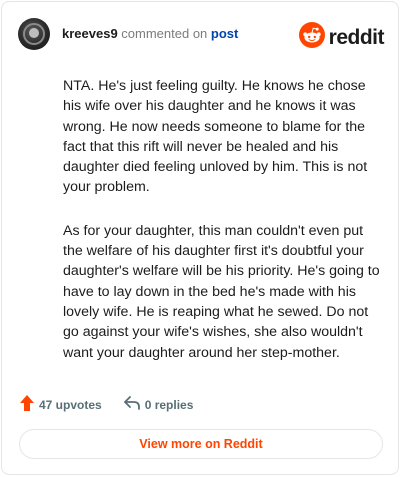 Image resolution: width=400 pixels, height=477 pixels. I want to click on avatar, so click(34, 34).